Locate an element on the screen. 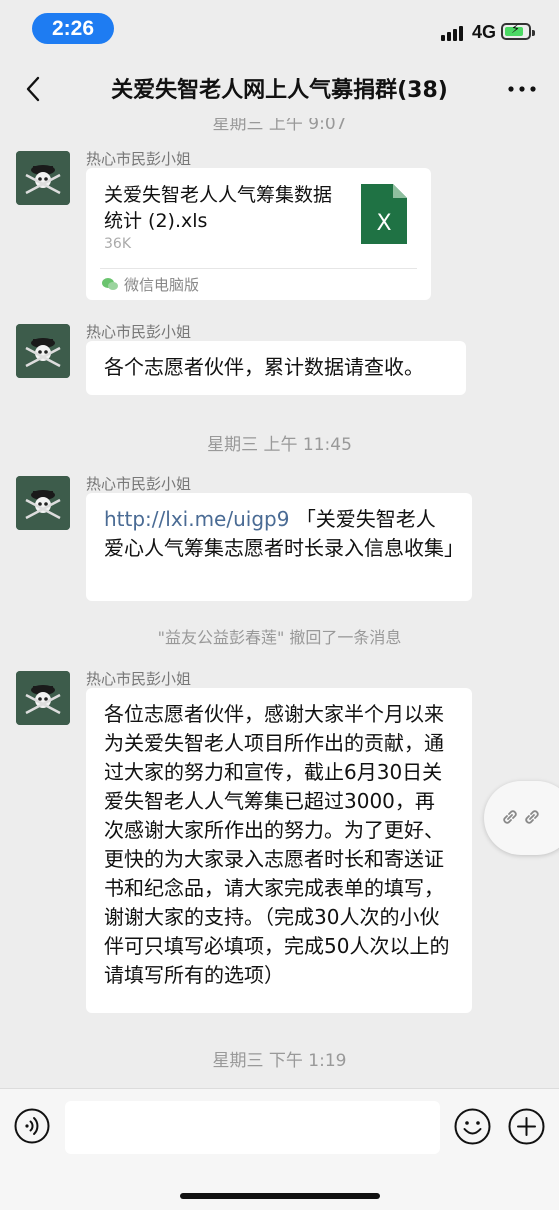  chat-title: 关爱失智老人网上人气募捐群(38) is located at coordinates (279, 90).